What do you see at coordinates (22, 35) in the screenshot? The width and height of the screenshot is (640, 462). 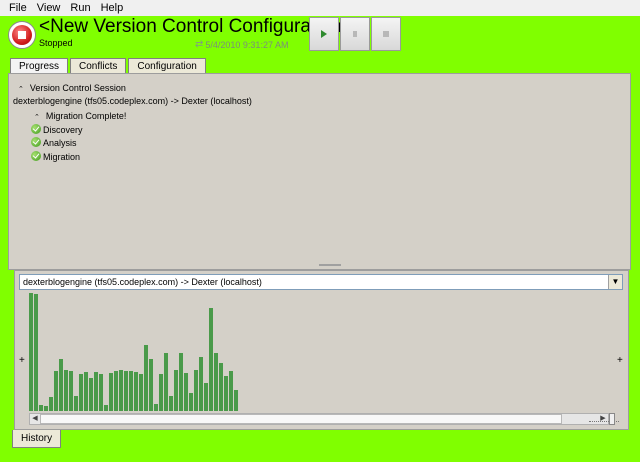 I see `stop-status-icon` at bounding box center [22, 35].